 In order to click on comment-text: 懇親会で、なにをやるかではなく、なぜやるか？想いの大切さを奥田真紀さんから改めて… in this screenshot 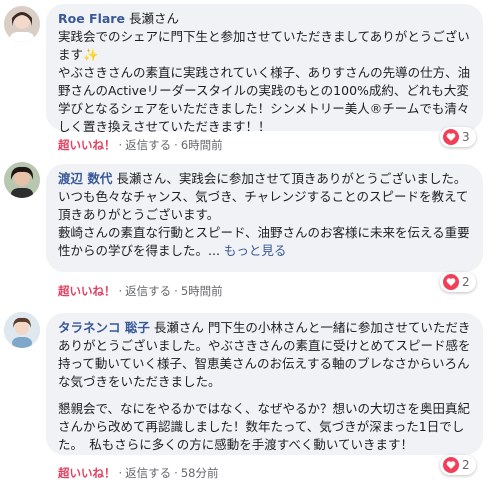, I will do `click(264, 426)`.